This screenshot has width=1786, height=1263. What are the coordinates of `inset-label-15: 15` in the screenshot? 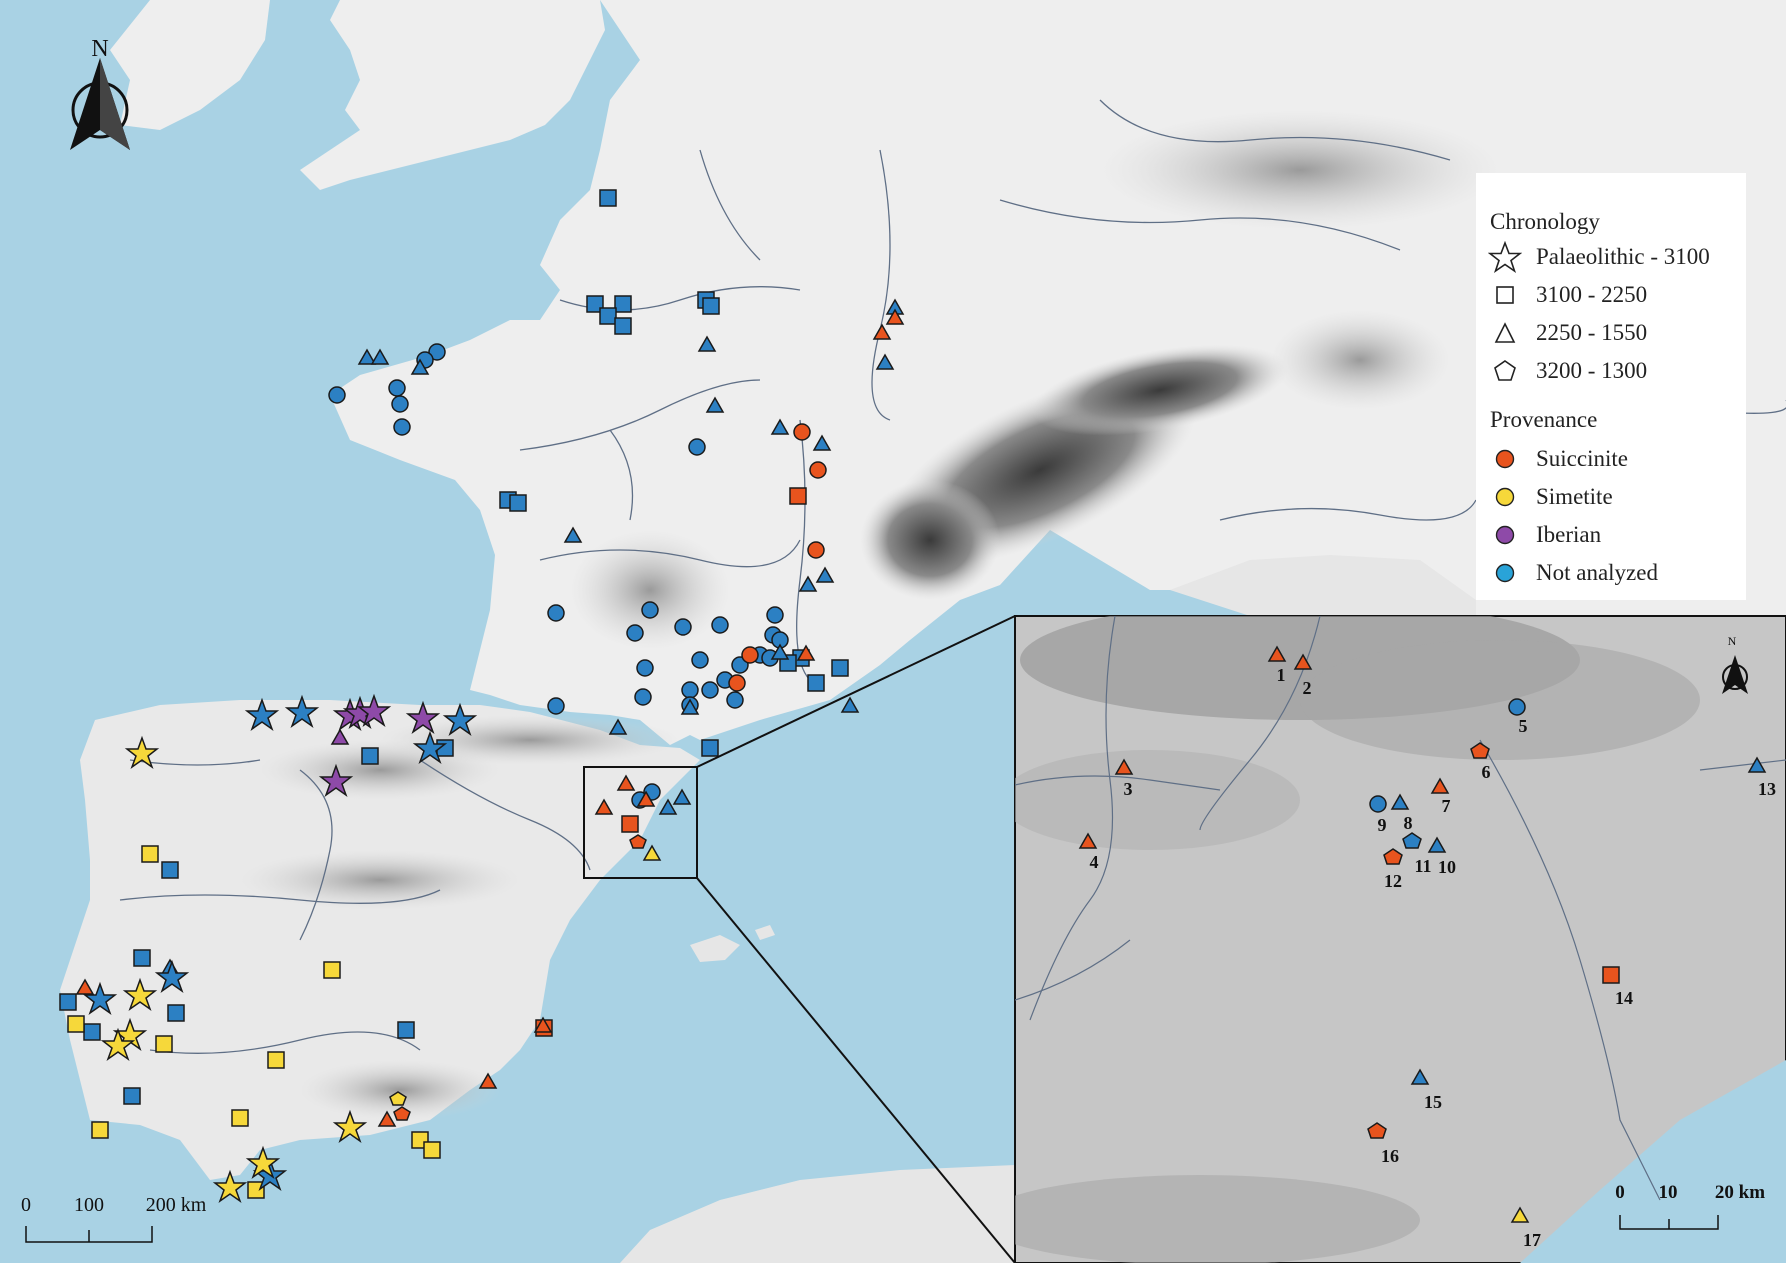 It's located at (1433, 1102).